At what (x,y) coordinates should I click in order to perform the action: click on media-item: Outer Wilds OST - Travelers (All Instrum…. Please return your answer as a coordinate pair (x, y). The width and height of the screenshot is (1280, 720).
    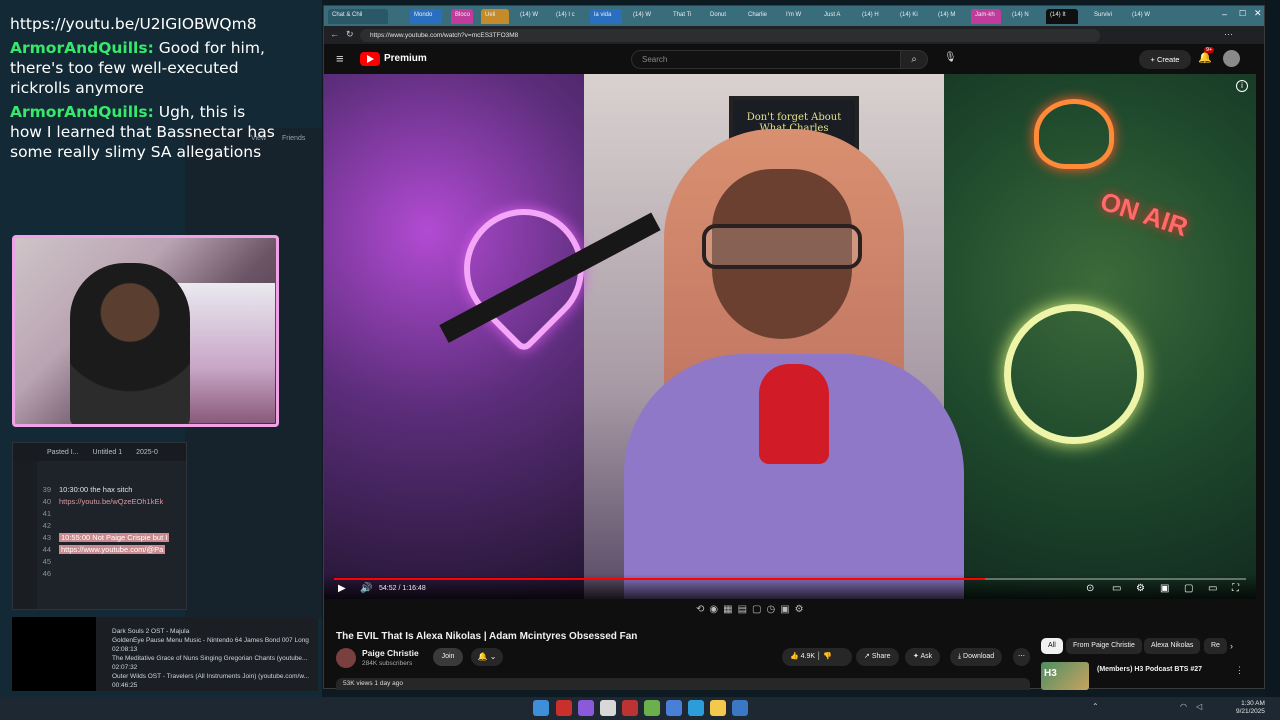
    Looking at the image, I should click on (215, 681).